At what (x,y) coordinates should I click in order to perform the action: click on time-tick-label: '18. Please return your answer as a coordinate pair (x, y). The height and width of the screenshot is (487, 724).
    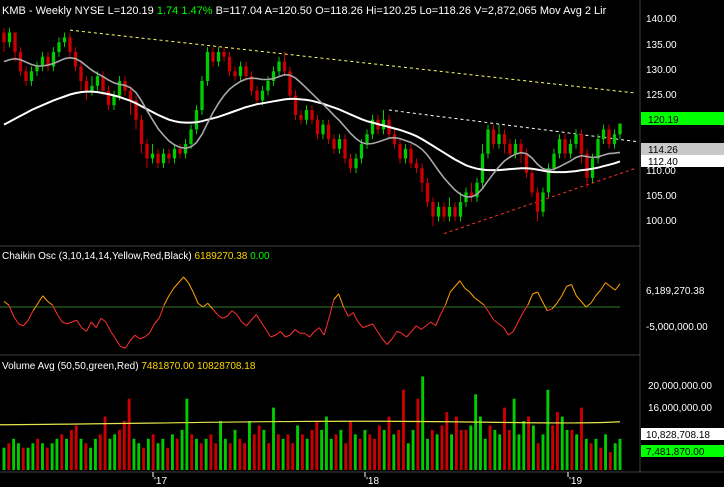
    Looking at the image, I should click on (372, 481).